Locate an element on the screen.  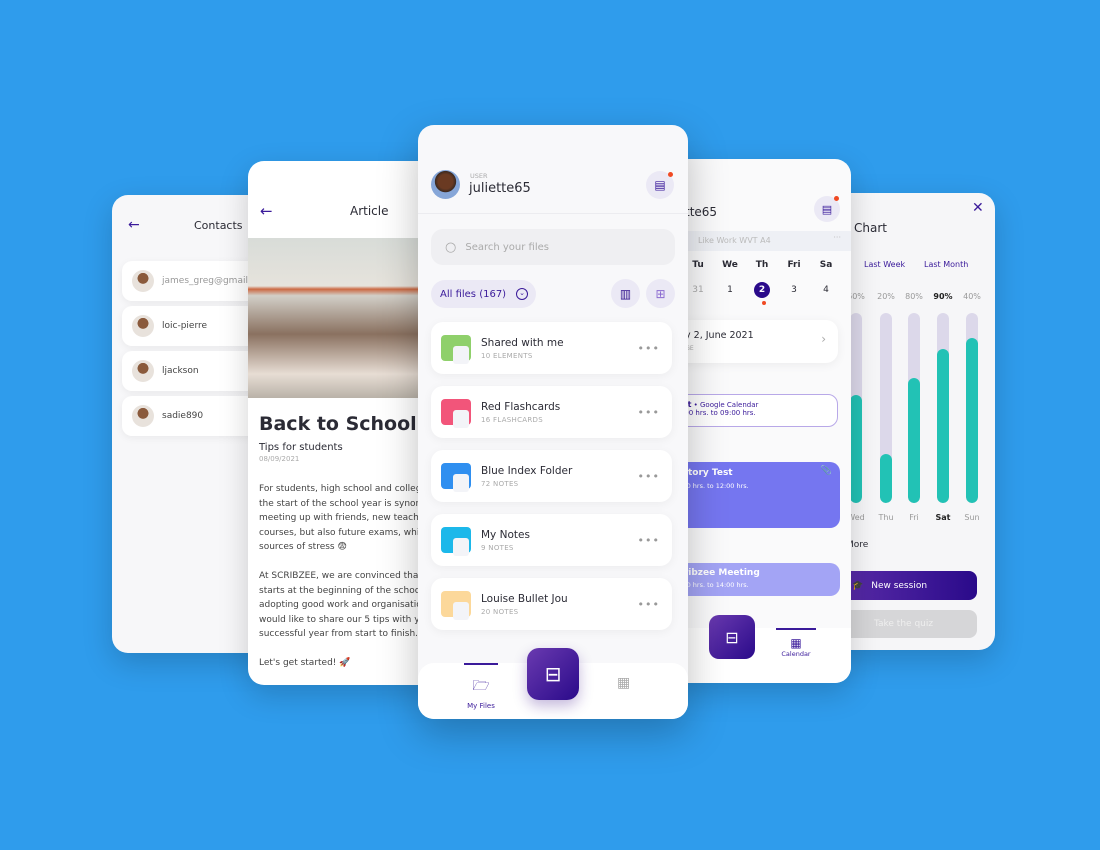
nav-calendar: ▦ Calendar is located at coordinates (796, 643).